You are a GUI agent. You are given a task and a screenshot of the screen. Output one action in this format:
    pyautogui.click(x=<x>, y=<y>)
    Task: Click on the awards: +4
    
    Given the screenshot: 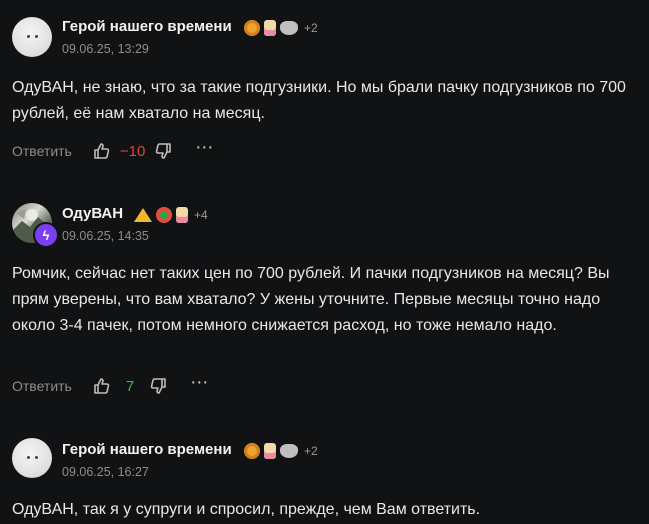 What is the action you would take?
    pyautogui.click(x=171, y=215)
    